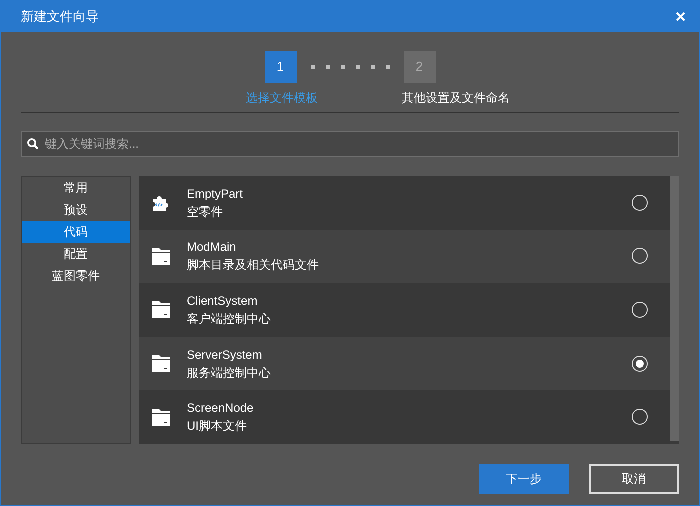 The image size is (700, 506). Describe the element at coordinates (229, 319) in the screenshot. I see `template-description: 客户端控制中心` at that location.